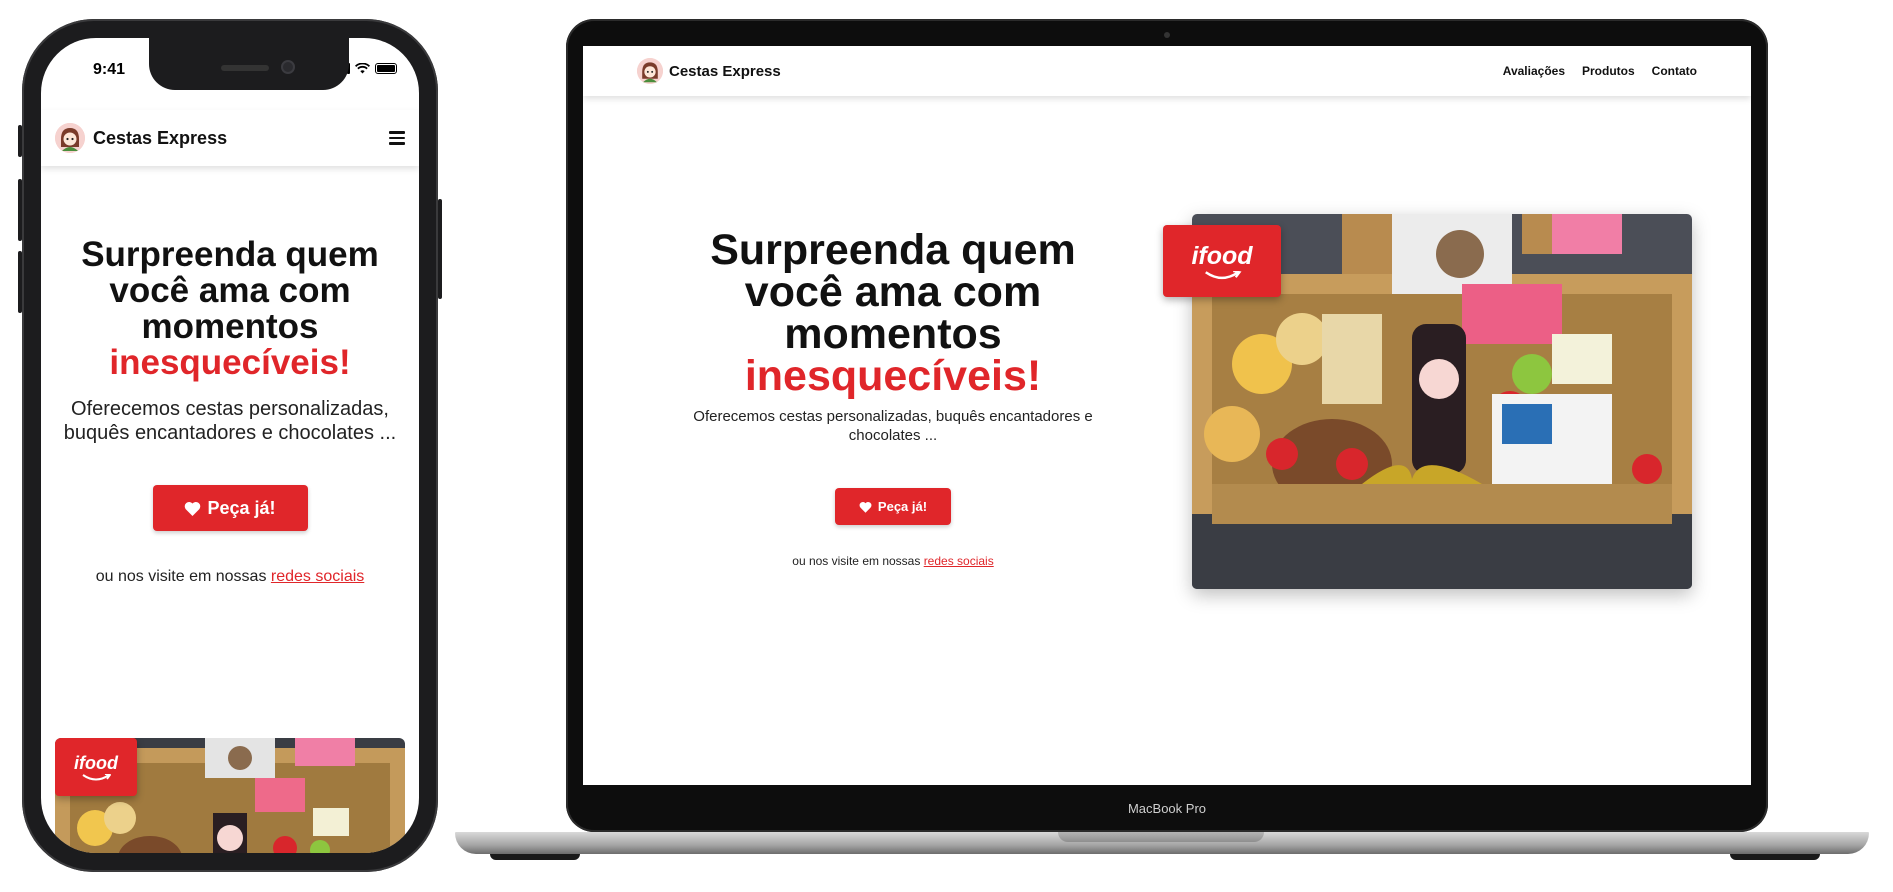 The image size is (1893, 892). What do you see at coordinates (1608, 71) in the screenshot?
I see `nav-item-produtos: Produtos` at bounding box center [1608, 71].